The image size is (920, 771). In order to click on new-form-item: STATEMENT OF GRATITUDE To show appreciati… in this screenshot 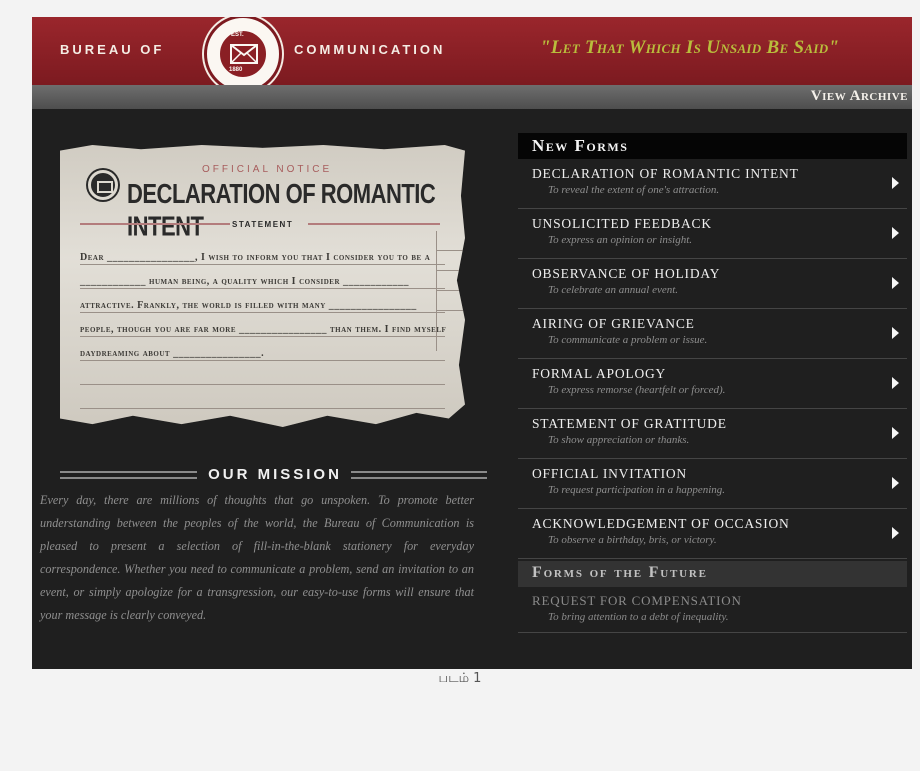, I will do `click(712, 434)`.